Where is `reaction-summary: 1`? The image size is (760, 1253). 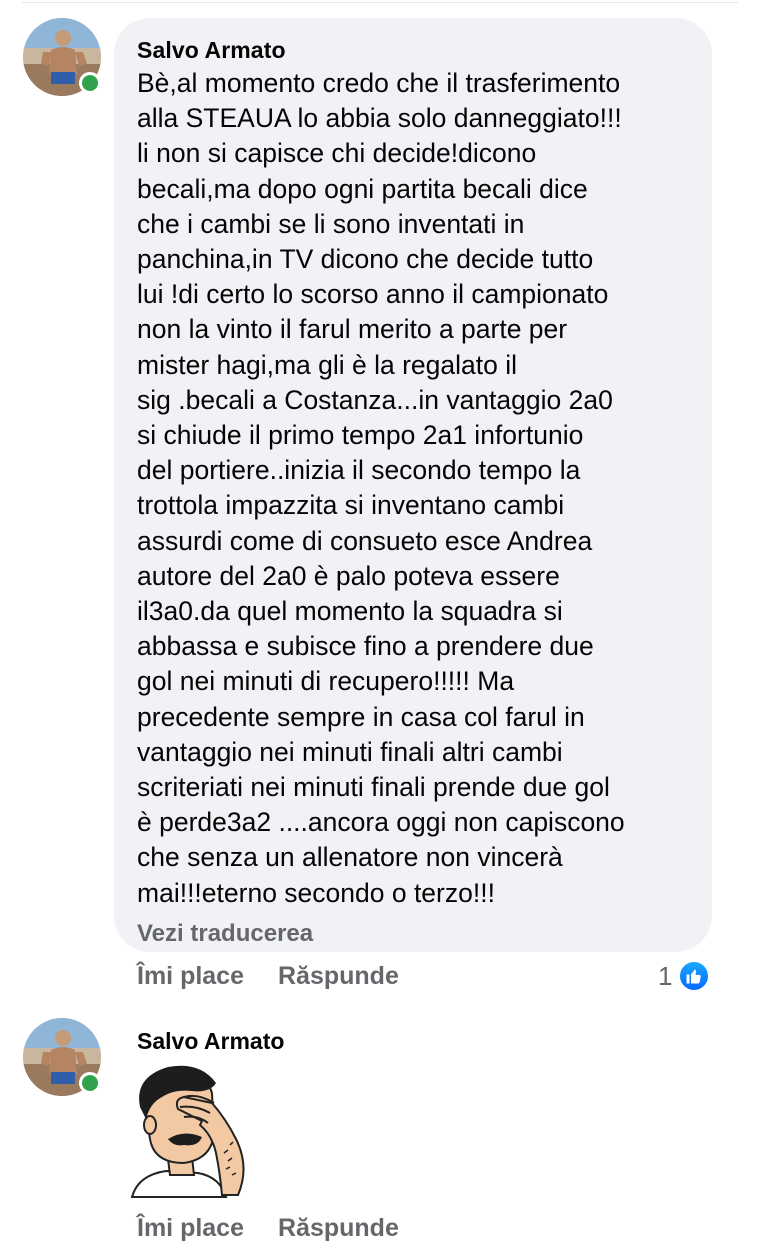 reaction-summary: 1 is located at coordinates (684, 976).